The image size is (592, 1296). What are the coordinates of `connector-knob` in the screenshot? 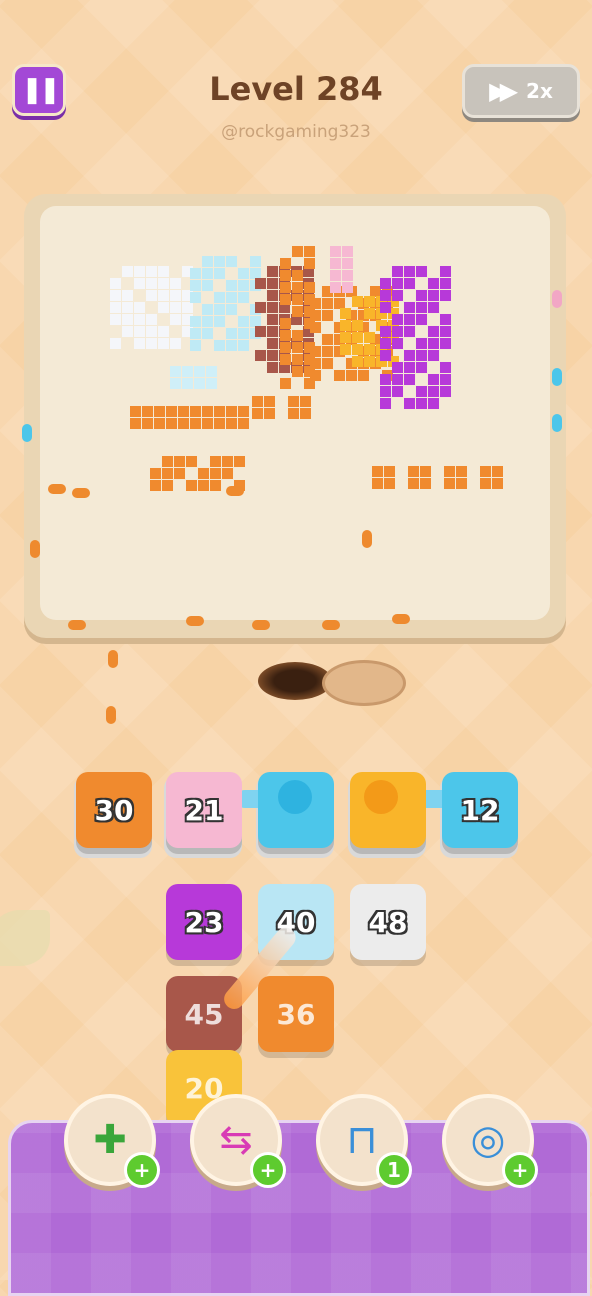 It's located at (295, 797).